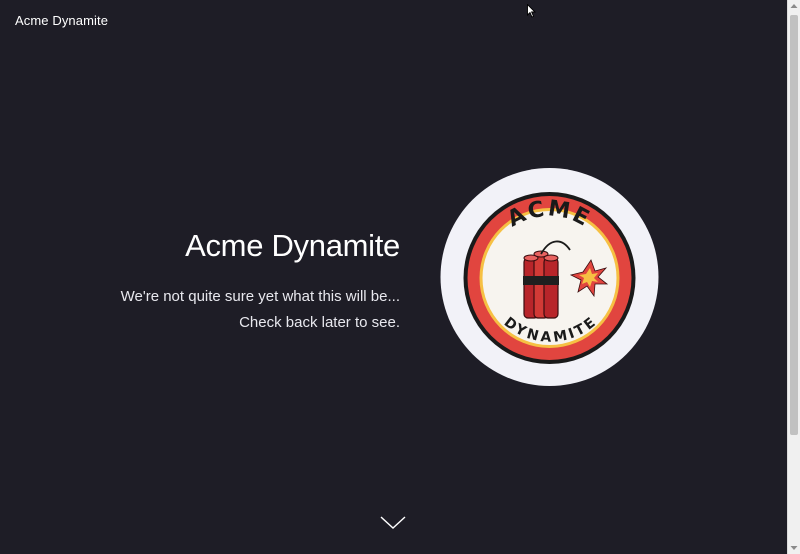  I want to click on vertical-scrollbar, so click(793, 277).